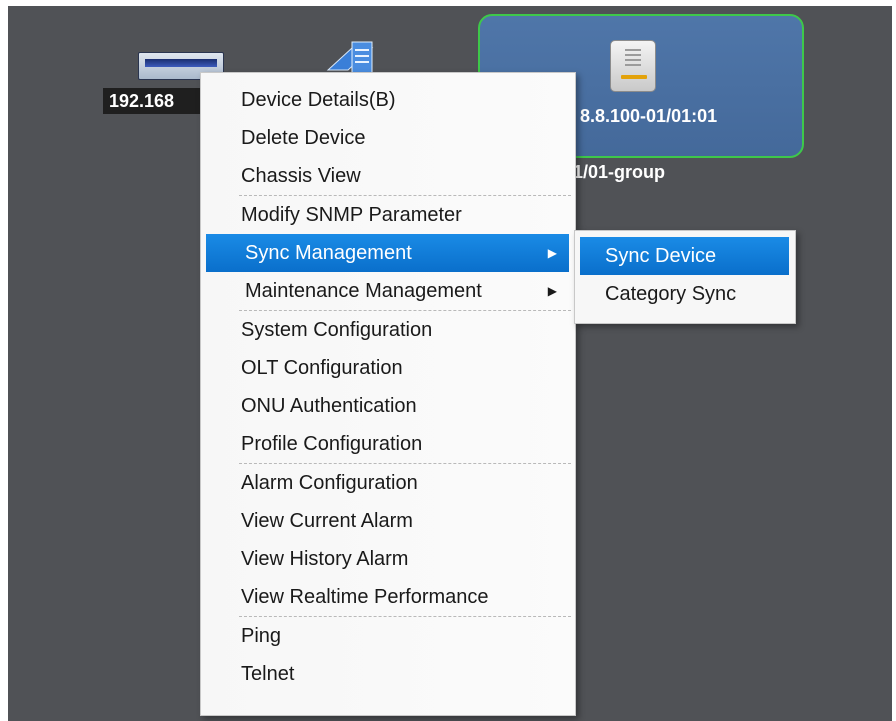 The image size is (896, 721). Describe the element at coordinates (388, 215) in the screenshot. I see `menu-item-modify-snmp: Modify SNMP Parameter` at that location.